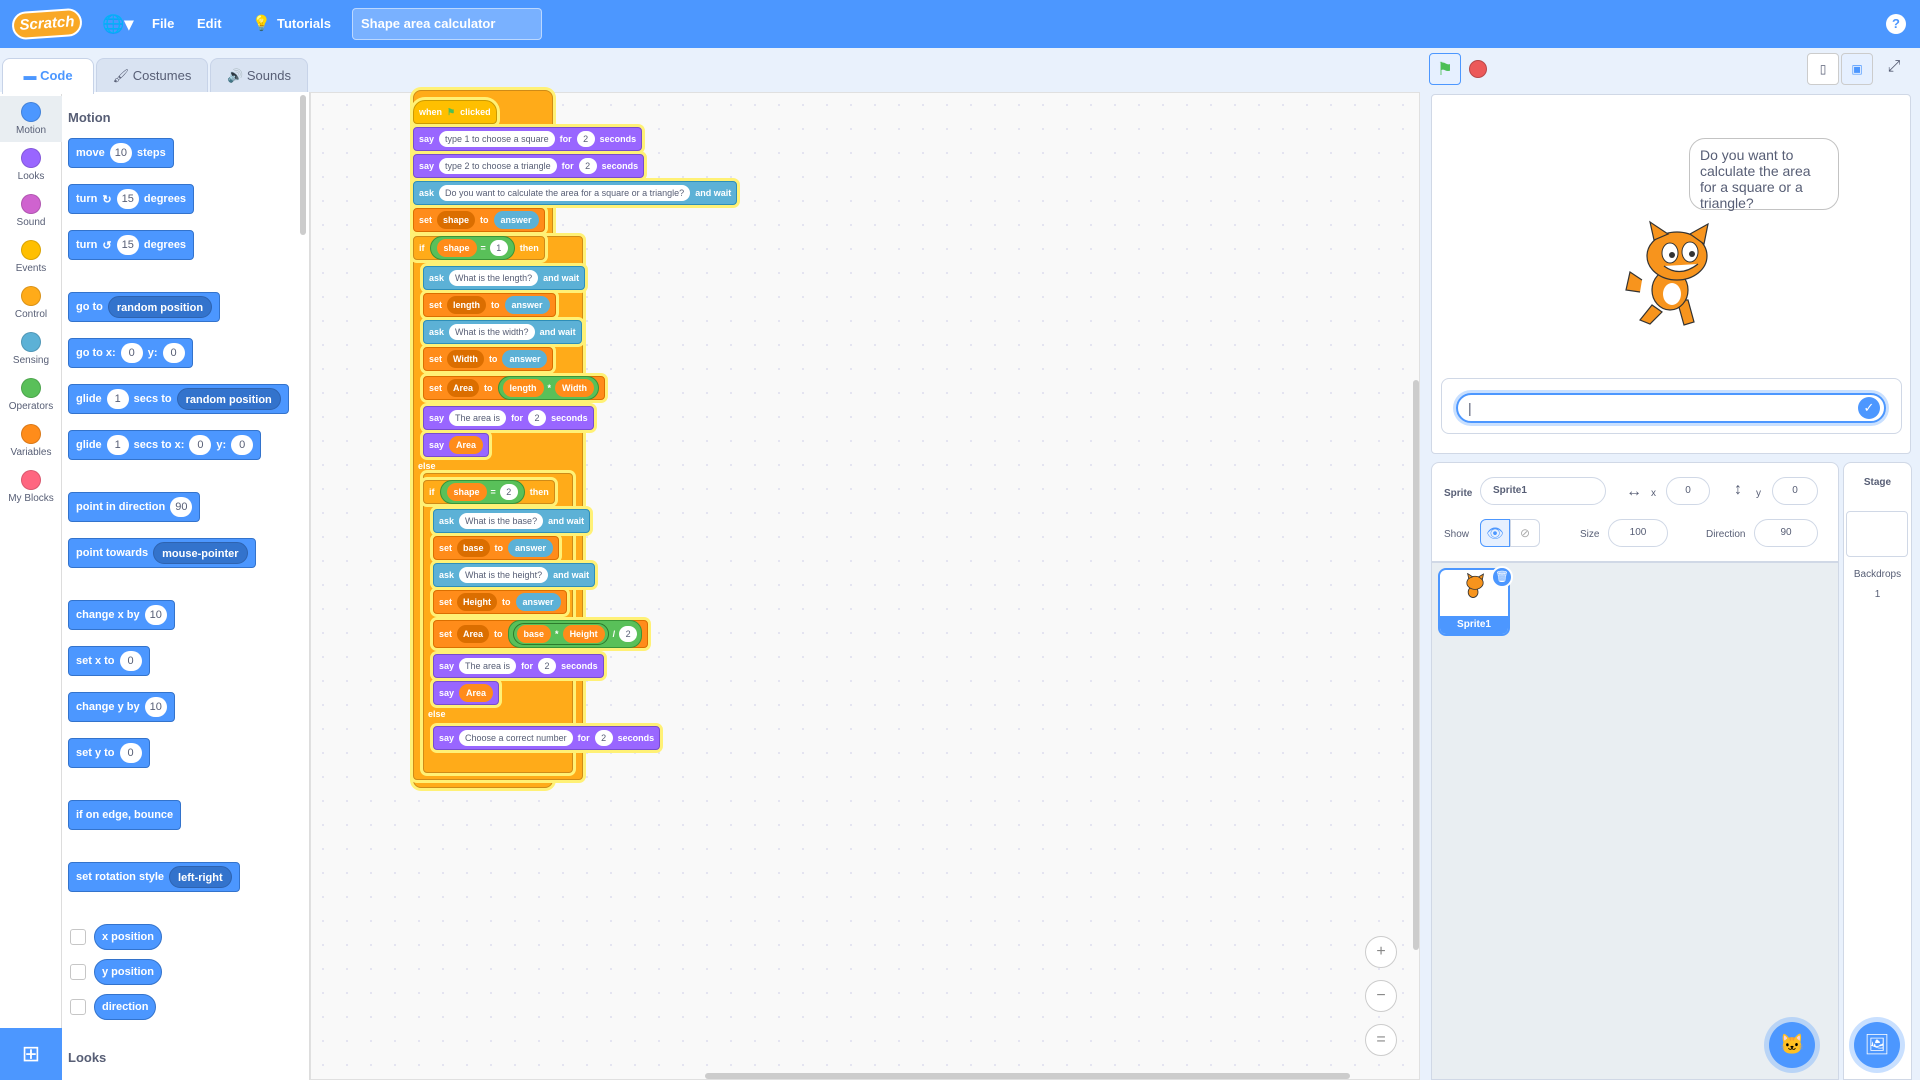  I want to click on category-sensing: Sensing, so click(31, 349).